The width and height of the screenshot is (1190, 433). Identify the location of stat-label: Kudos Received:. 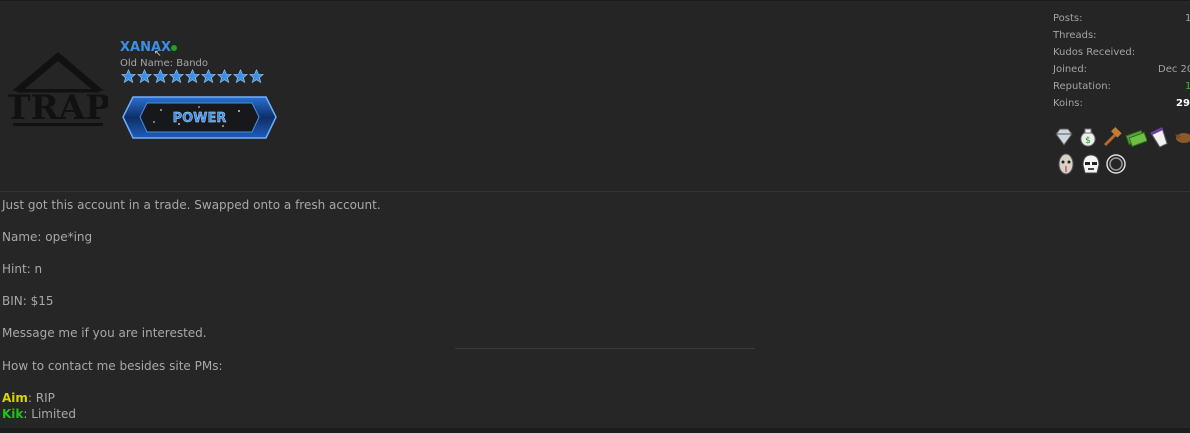
(1094, 52).